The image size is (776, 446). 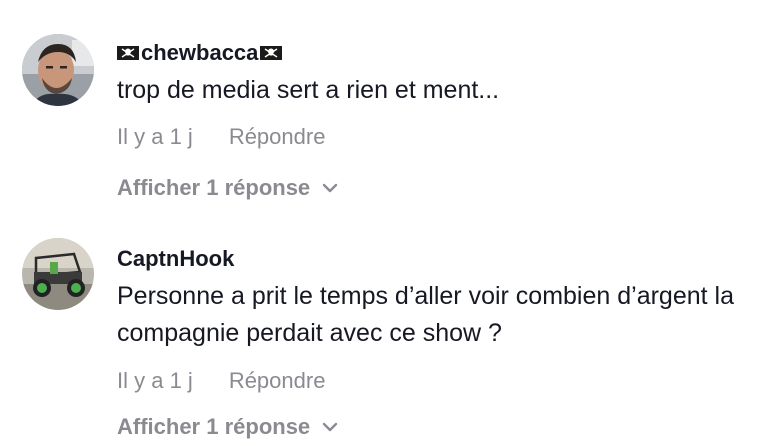 I want to click on username: chewbacca, so click(x=200, y=53).